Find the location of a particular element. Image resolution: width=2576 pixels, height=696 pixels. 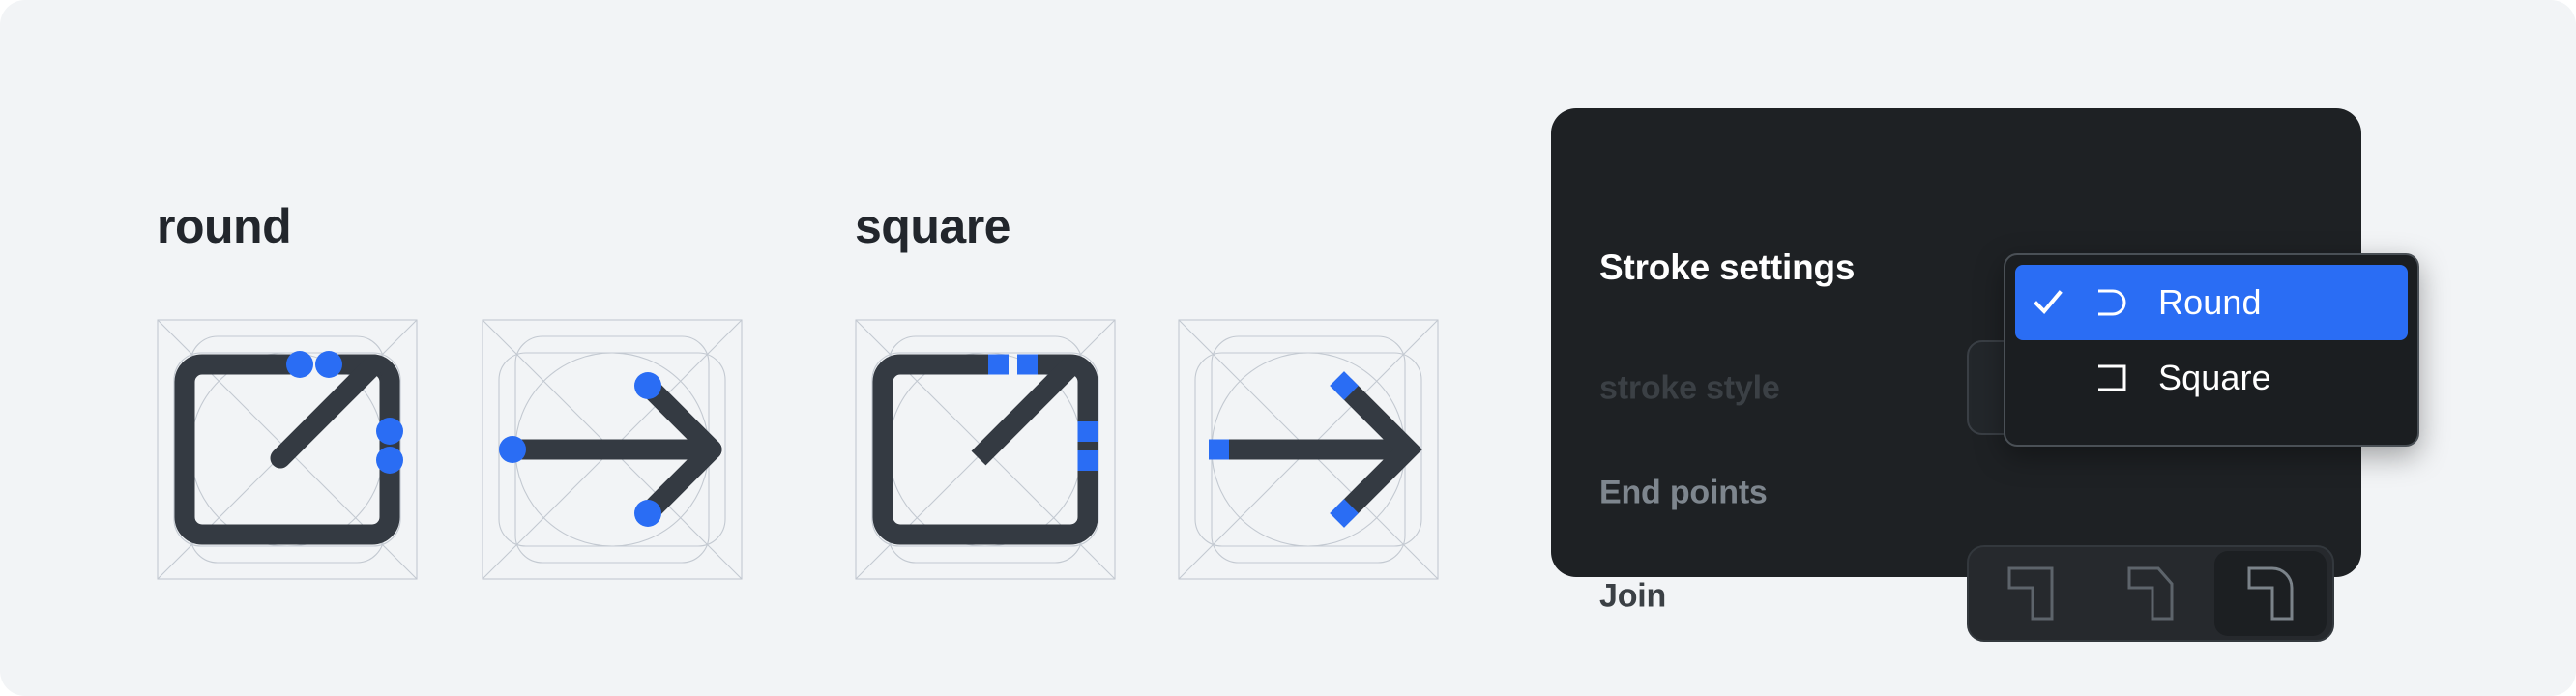

bevel-join-icon is located at coordinates (2150, 593).